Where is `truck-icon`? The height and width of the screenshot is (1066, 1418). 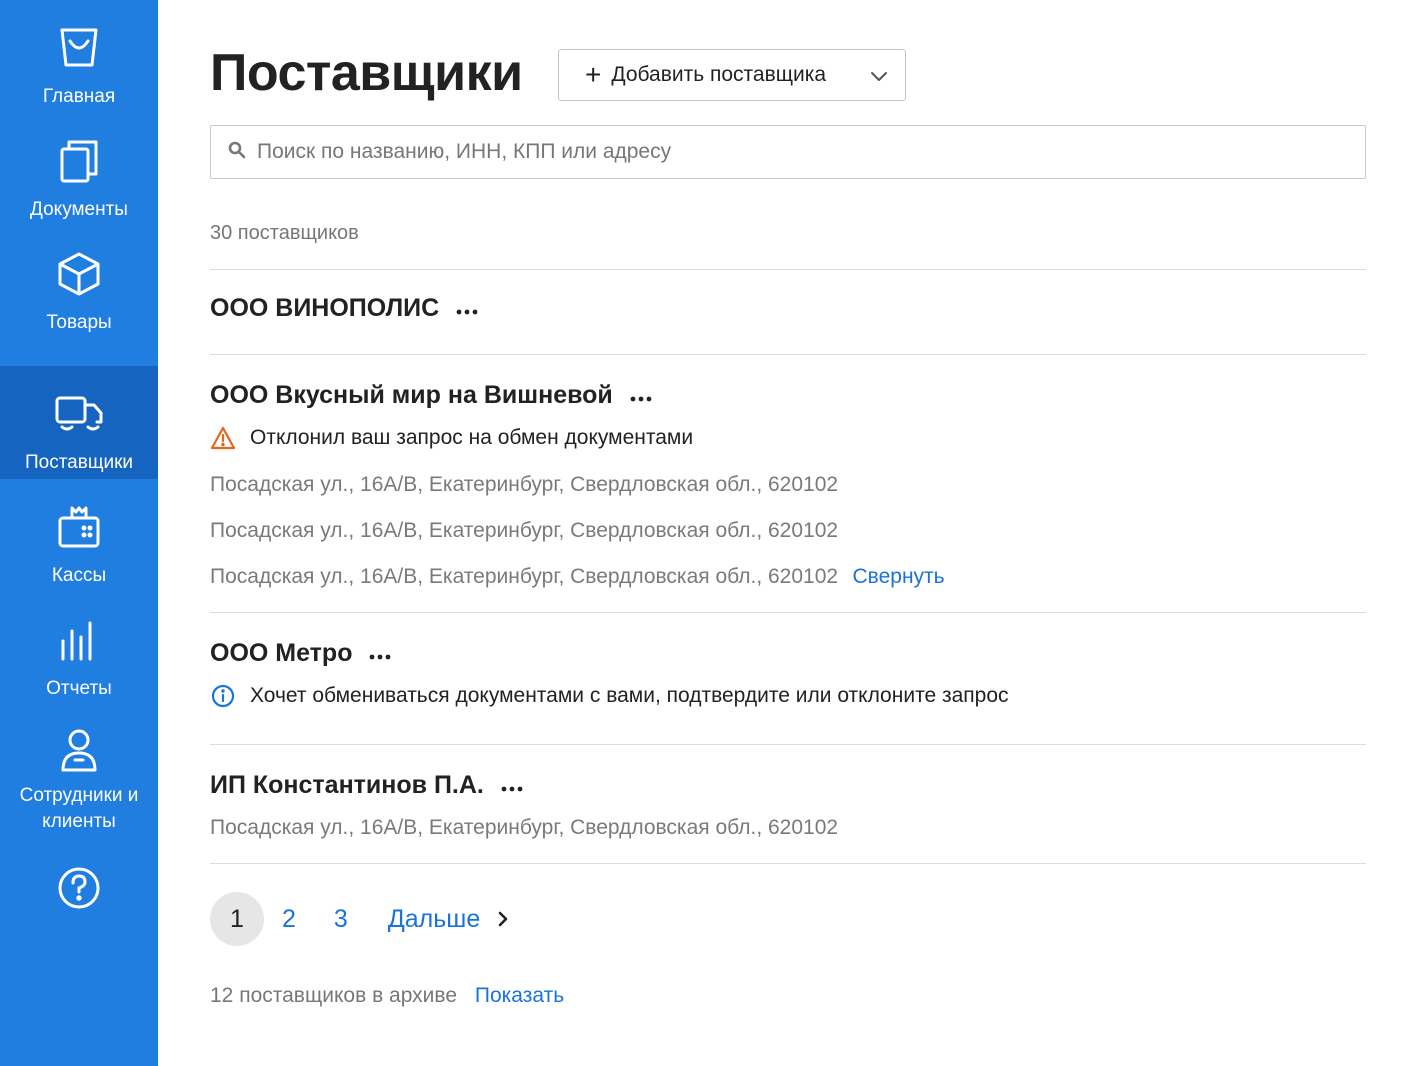 truck-icon is located at coordinates (79, 414).